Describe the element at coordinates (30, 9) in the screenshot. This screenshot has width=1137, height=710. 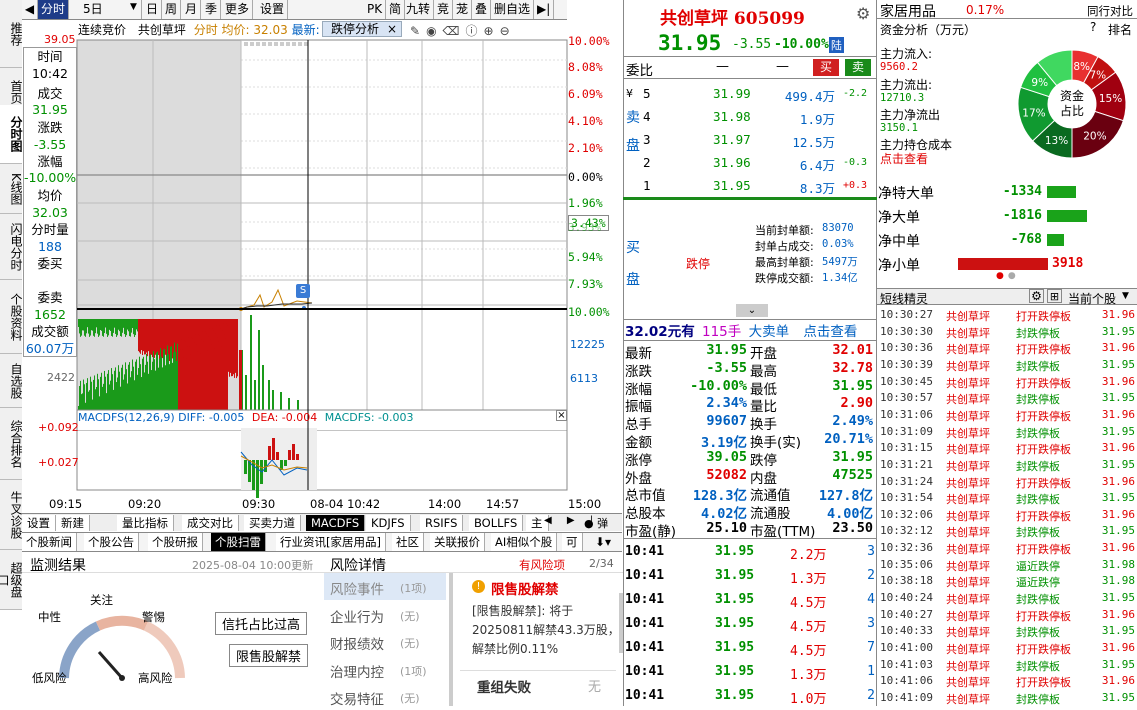
I see `back-arrow-icon: ◀` at that location.